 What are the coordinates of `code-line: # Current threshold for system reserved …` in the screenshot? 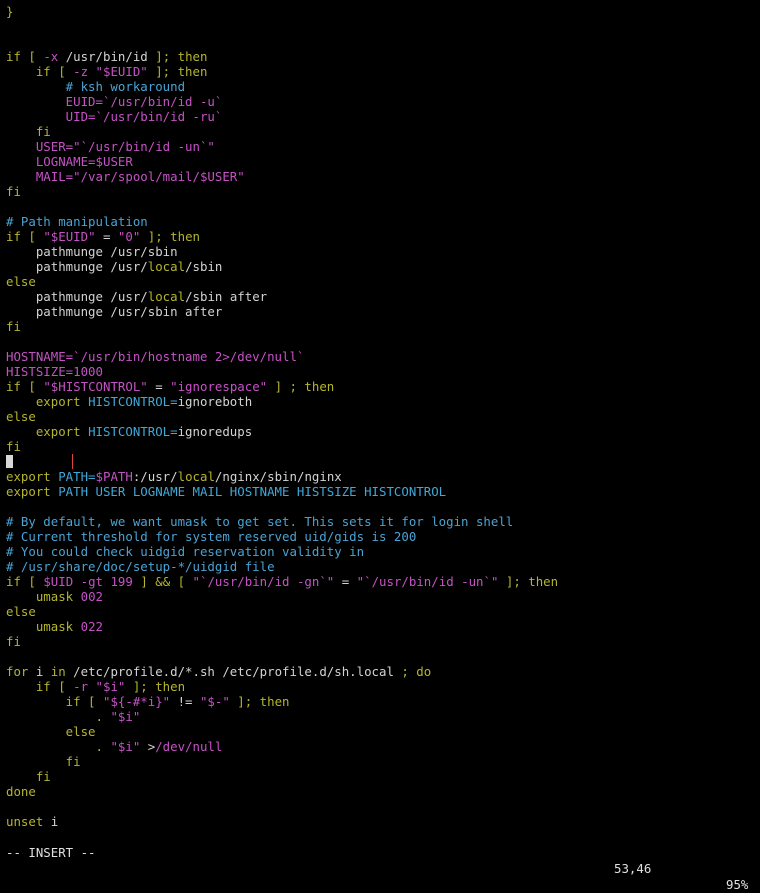 It's located at (381, 536).